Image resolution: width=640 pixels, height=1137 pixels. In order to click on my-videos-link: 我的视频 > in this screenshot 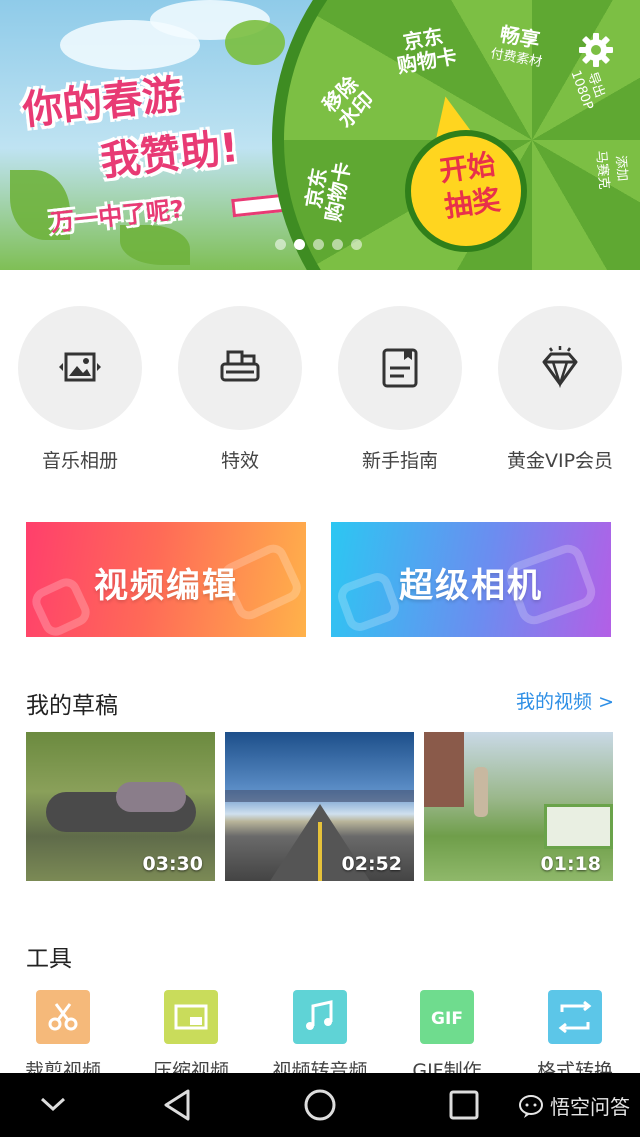, I will do `click(565, 700)`.